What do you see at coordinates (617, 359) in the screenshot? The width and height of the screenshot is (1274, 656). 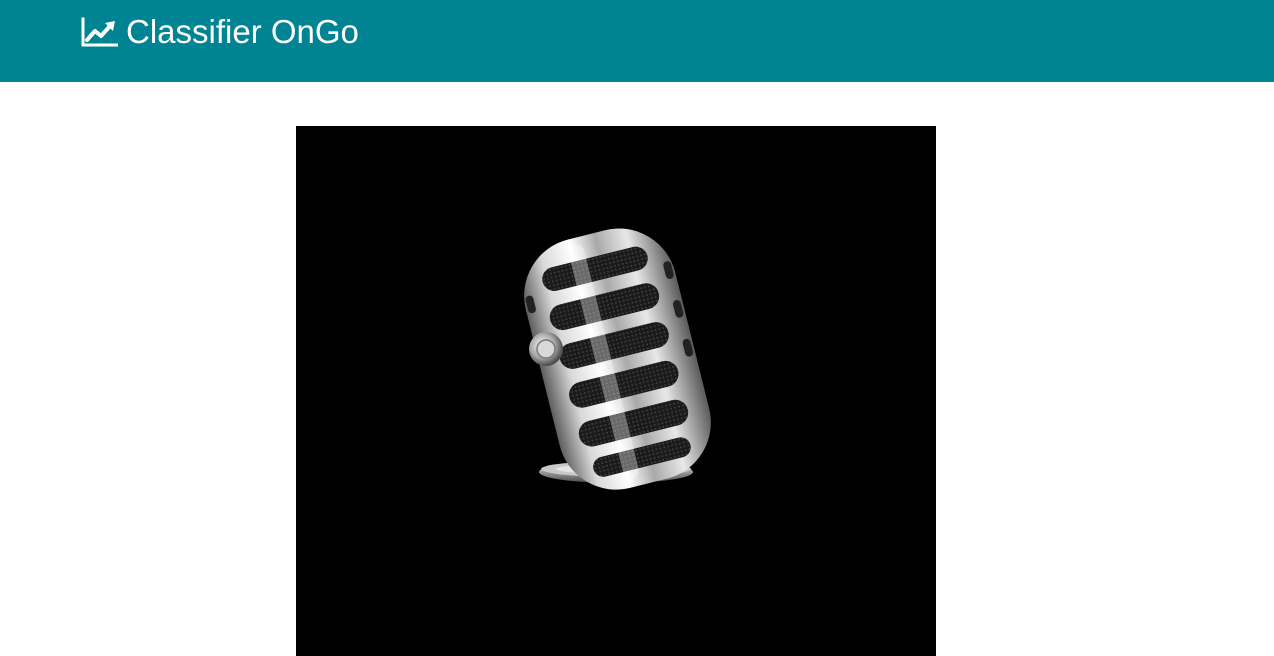 I see `microphone-icon` at bounding box center [617, 359].